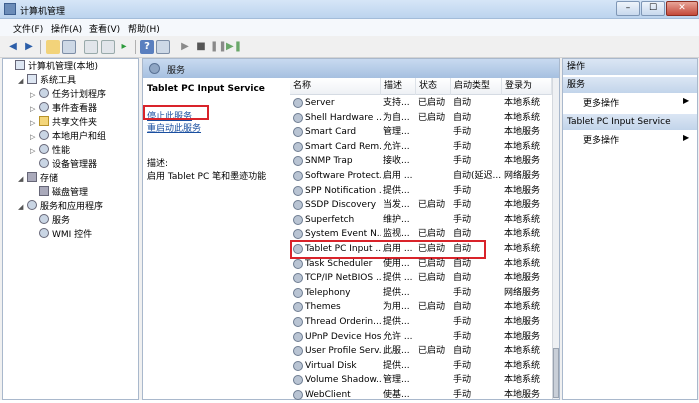 The height and width of the screenshot is (403, 699). What do you see at coordinates (420, 293) in the screenshot?
I see `service-row: Telephony 提供... 手动 网络服务` at bounding box center [420, 293].